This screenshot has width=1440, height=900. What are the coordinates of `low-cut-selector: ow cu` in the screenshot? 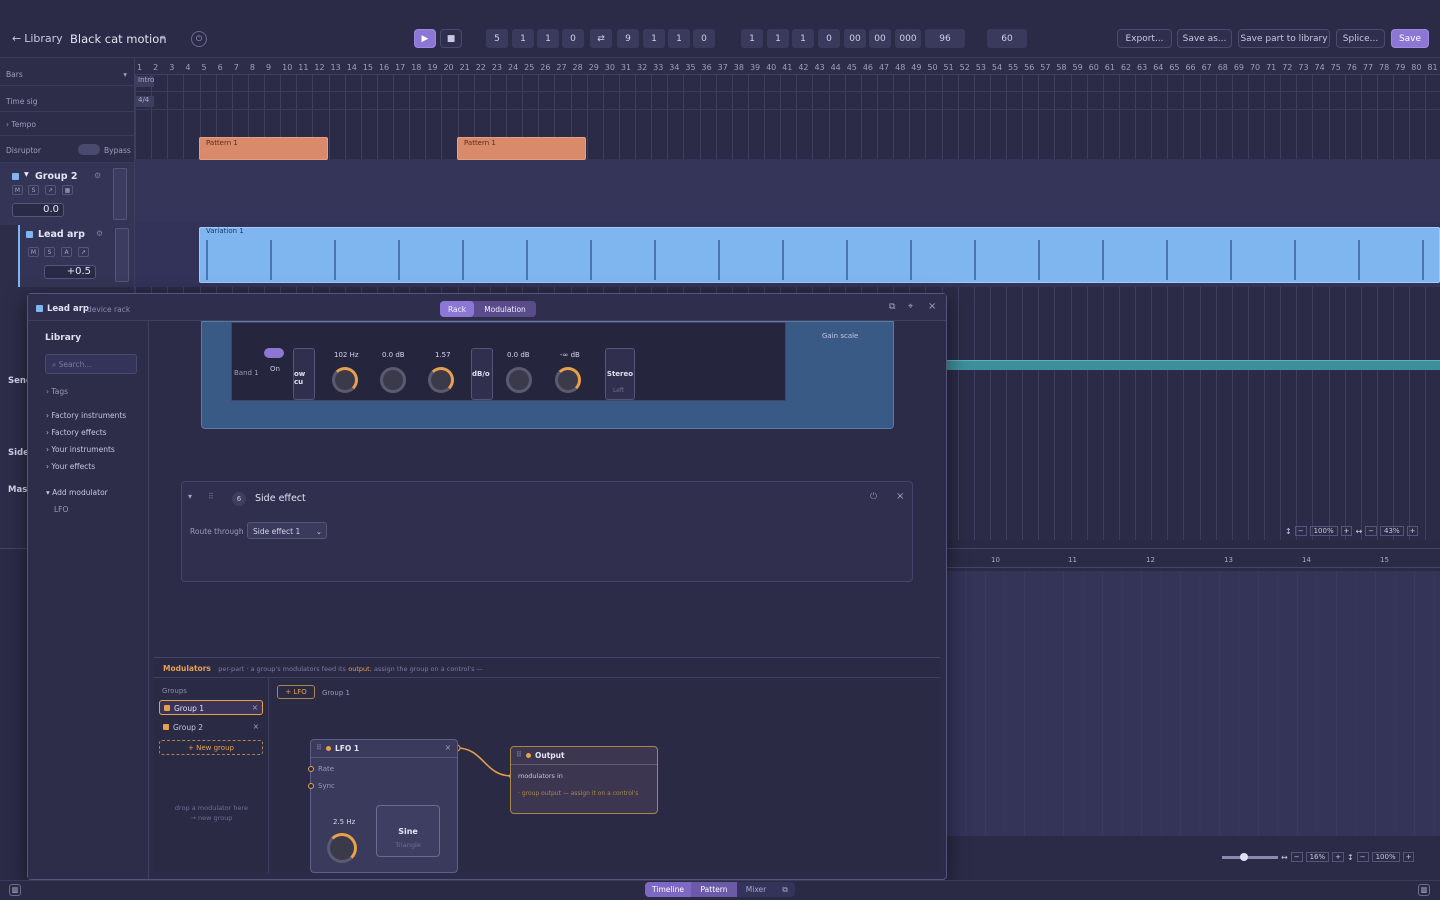 It's located at (304, 374).